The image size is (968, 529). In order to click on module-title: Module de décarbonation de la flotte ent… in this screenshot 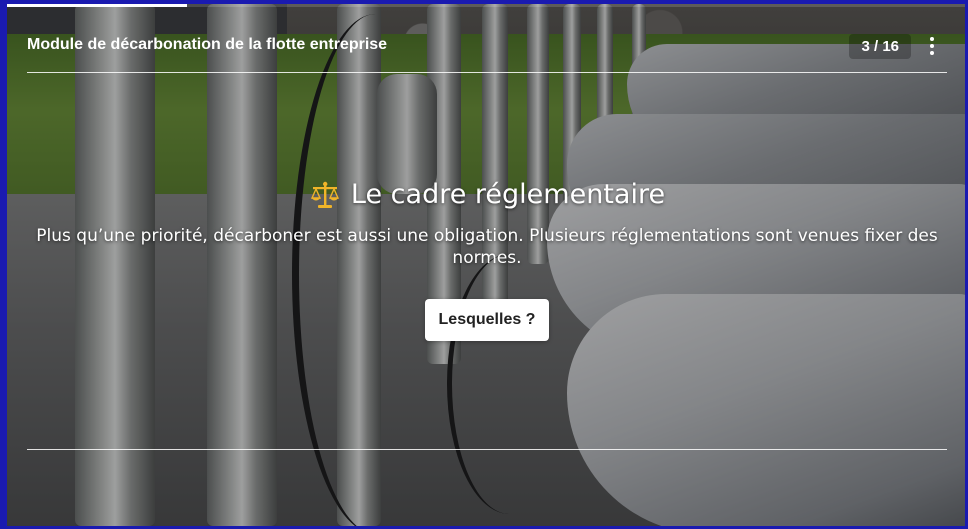, I will do `click(207, 44)`.